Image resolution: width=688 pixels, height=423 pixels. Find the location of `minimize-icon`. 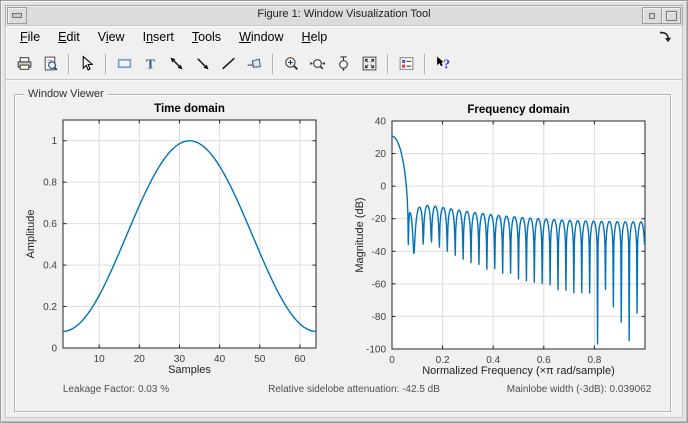

minimize-icon is located at coordinates (652, 15).